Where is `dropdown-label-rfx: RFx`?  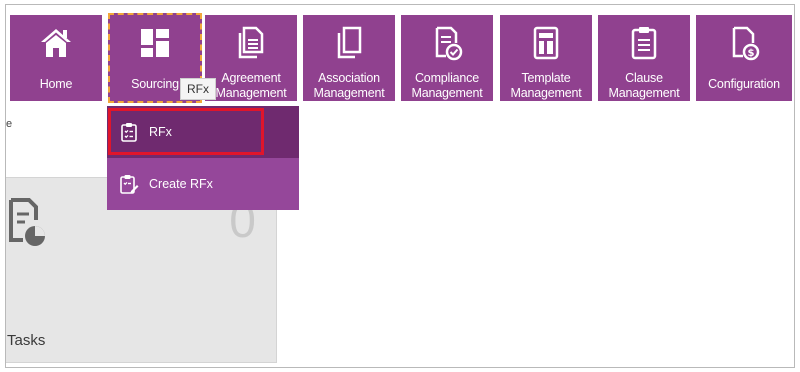 dropdown-label-rfx: RFx is located at coordinates (160, 132).